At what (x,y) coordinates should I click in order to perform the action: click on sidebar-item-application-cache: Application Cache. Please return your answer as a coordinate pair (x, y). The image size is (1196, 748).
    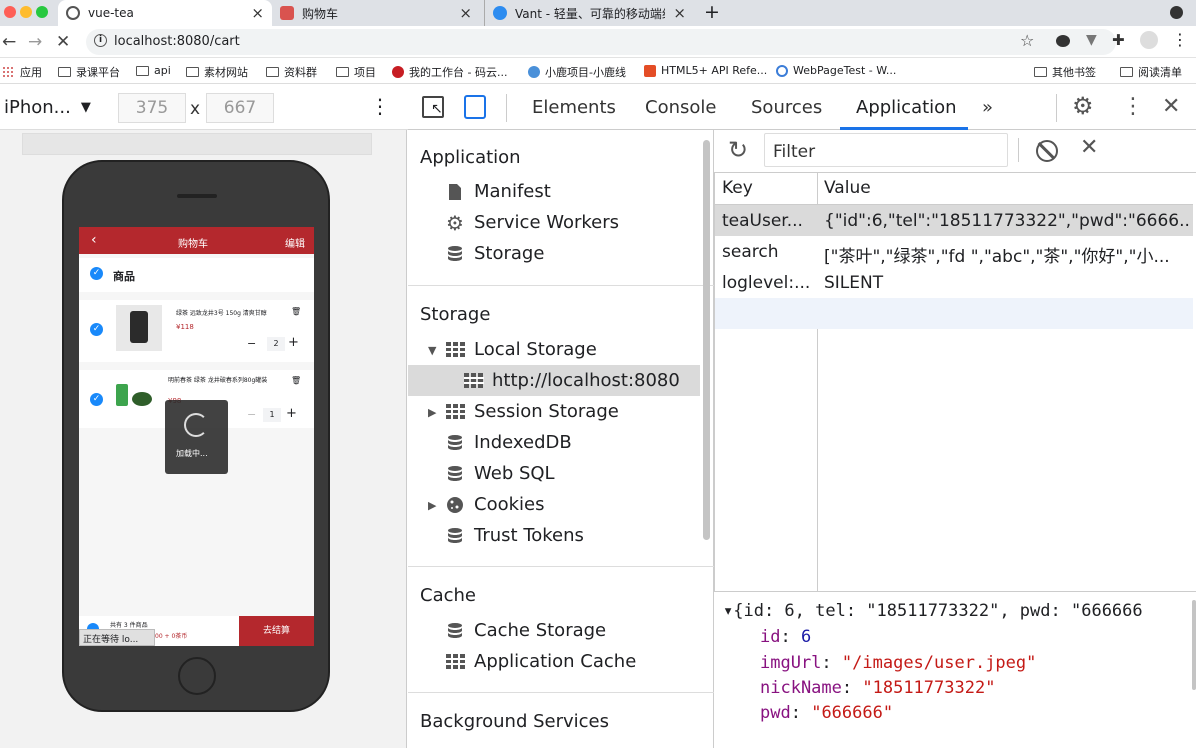
    Looking at the image, I should click on (541, 661).